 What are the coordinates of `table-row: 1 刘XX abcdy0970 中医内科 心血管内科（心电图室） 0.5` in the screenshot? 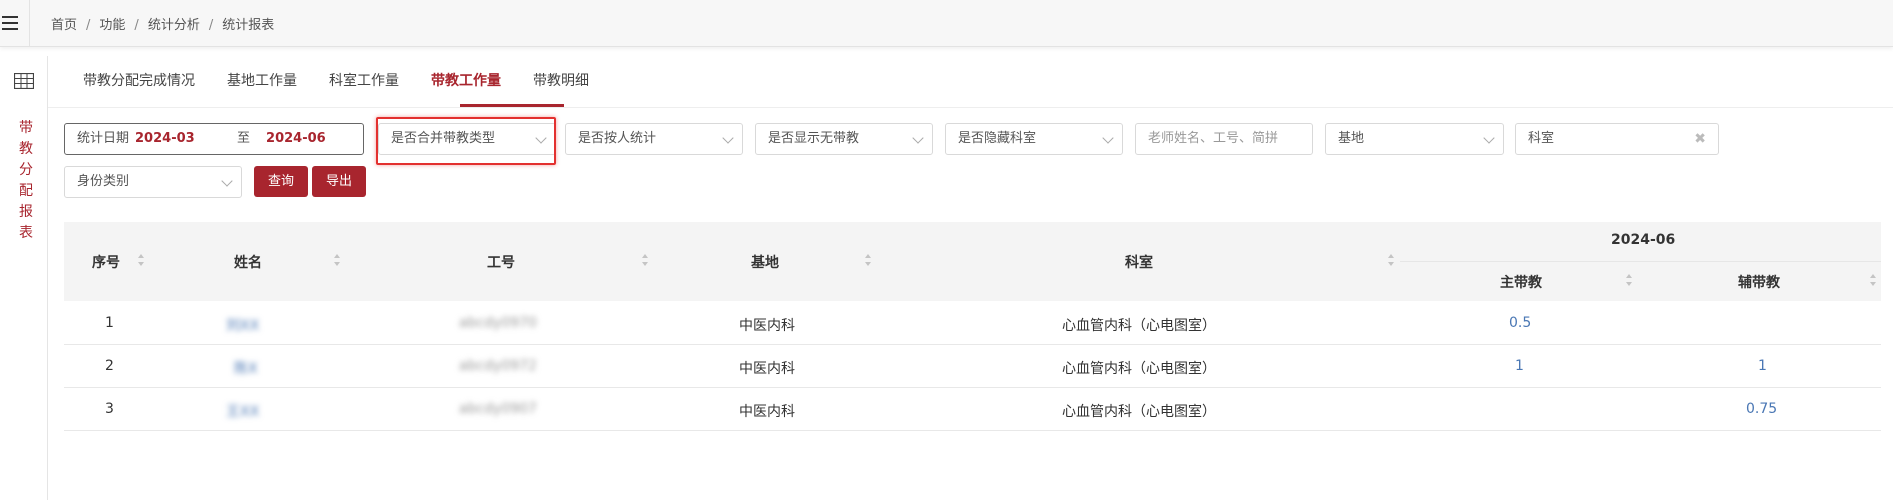 It's located at (972, 323).